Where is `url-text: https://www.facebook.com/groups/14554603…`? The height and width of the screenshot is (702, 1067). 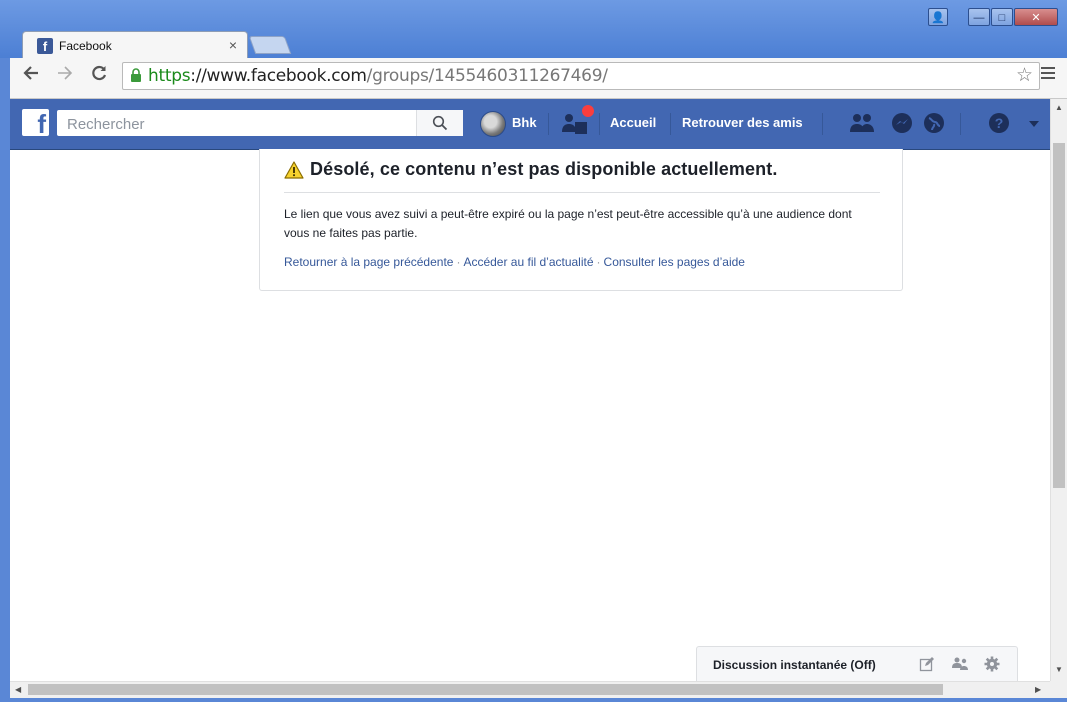 url-text: https://www.facebook.com/groups/14554603… is located at coordinates (378, 76).